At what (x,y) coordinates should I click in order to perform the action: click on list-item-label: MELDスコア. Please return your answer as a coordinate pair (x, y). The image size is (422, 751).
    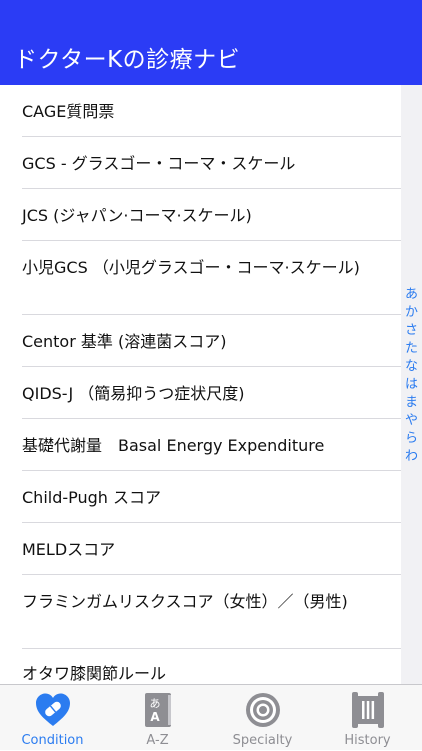
    Looking at the image, I should click on (69, 549).